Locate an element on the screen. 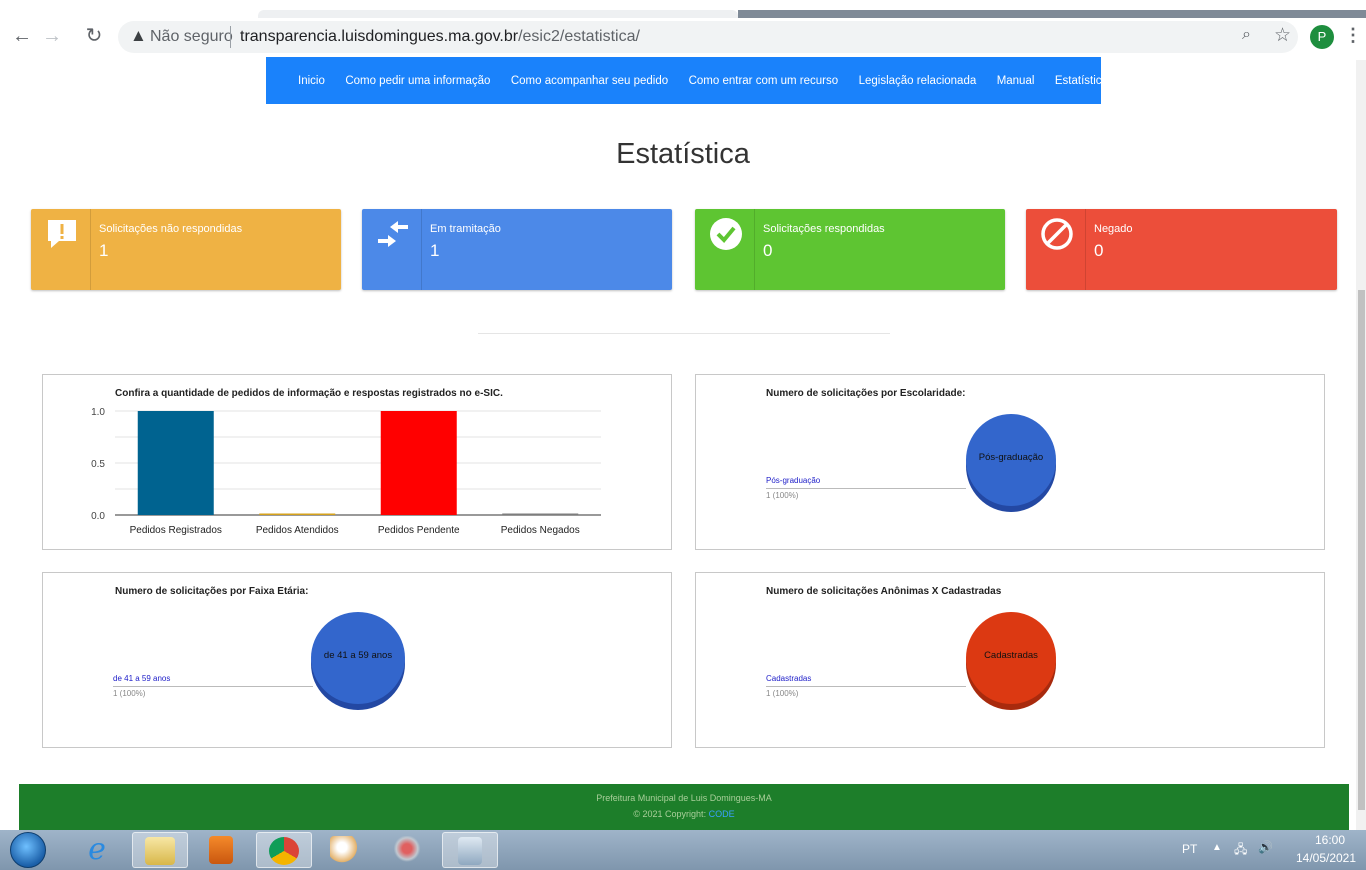 This screenshot has width=1366, height=870. taskbar-chrome is located at coordinates (284, 850).